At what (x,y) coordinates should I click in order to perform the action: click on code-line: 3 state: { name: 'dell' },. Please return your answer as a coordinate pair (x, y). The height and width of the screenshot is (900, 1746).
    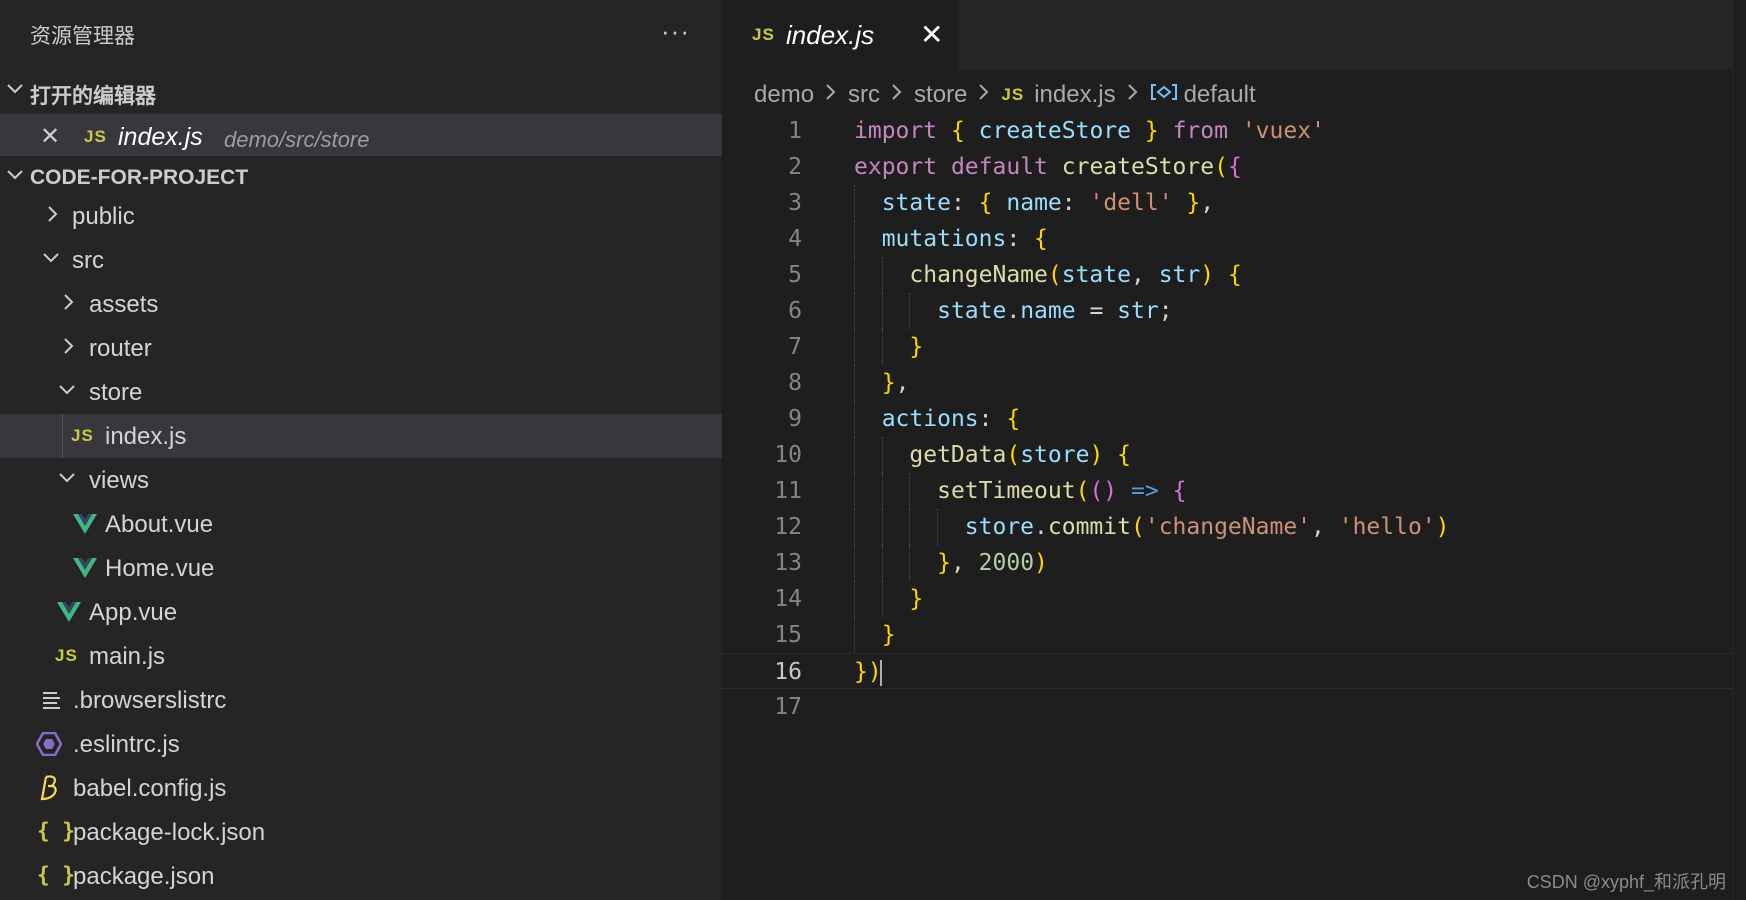
    Looking at the image, I should click on (1234, 203).